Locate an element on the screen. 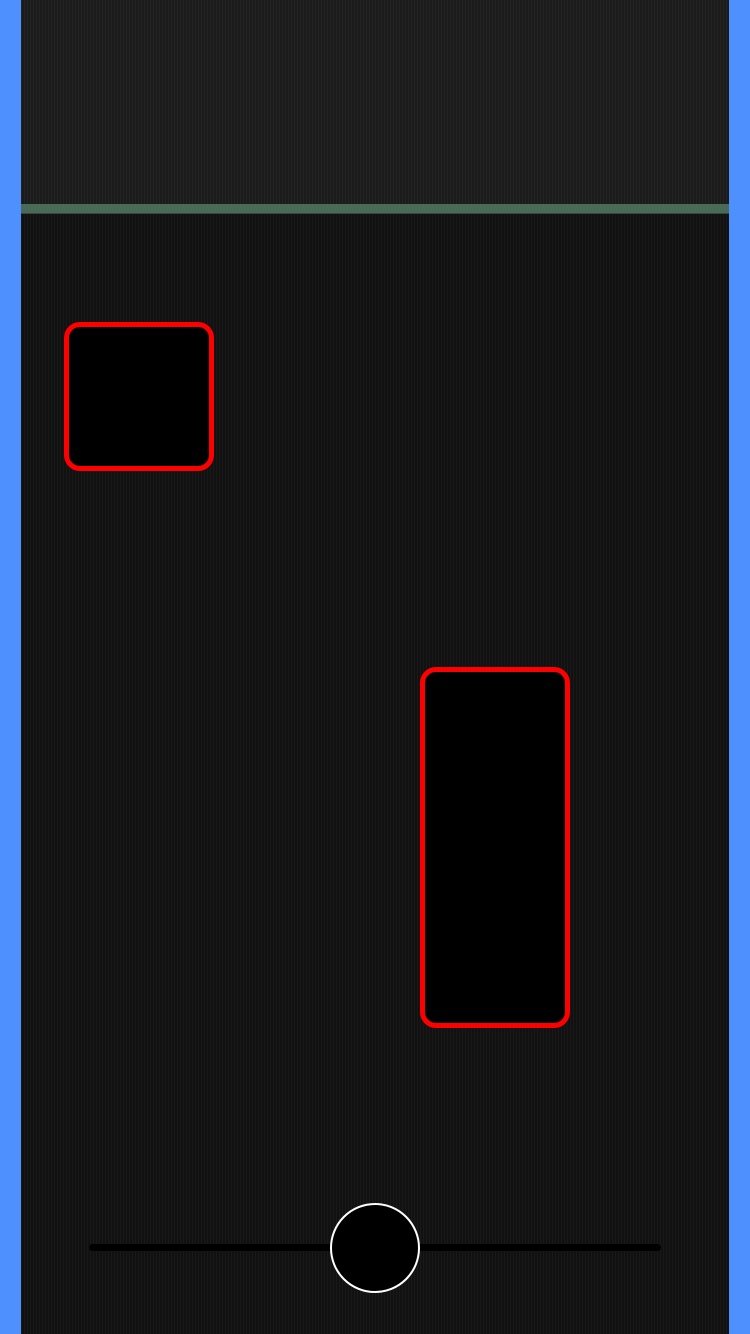 Image resolution: width=750 pixels, height=1334 pixels. zone-divider is located at coordinates (375, 209).